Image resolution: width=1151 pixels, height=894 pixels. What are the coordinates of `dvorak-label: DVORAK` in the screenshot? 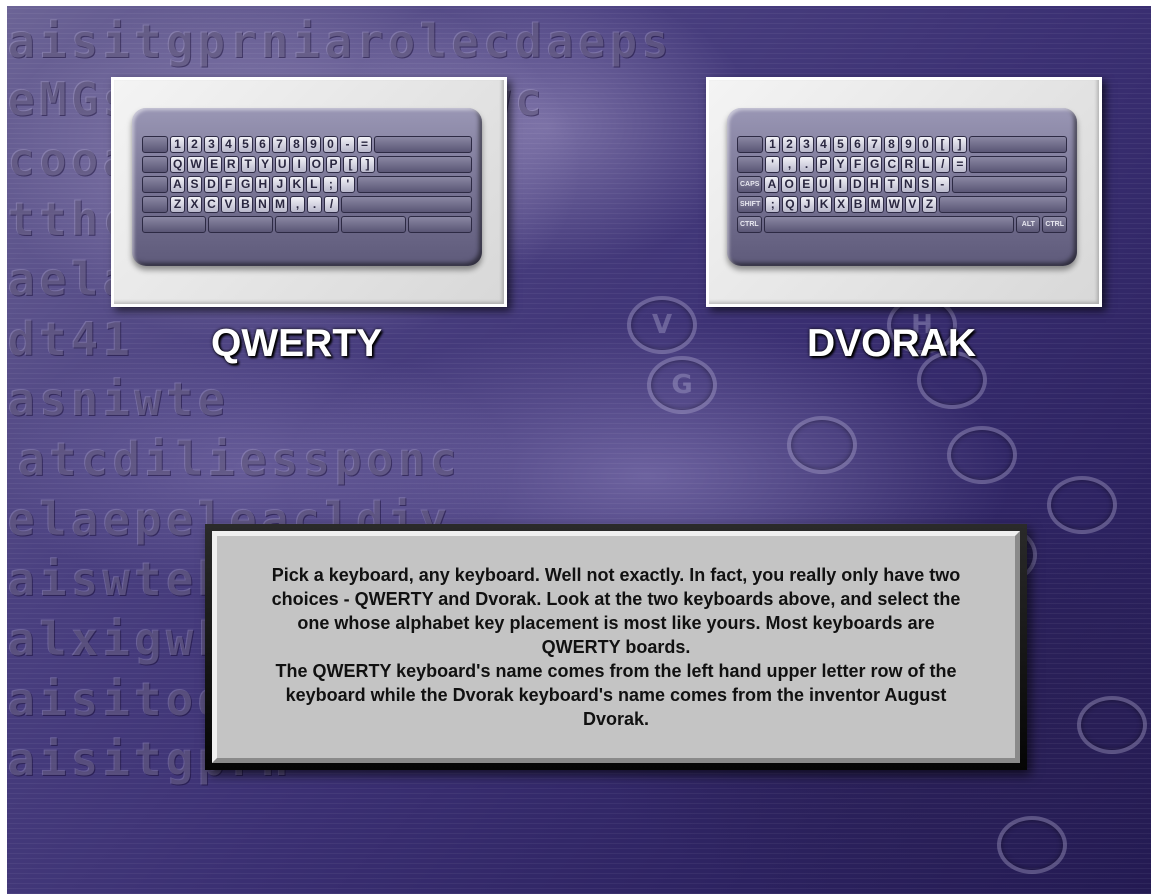 It's located at (891, 344).